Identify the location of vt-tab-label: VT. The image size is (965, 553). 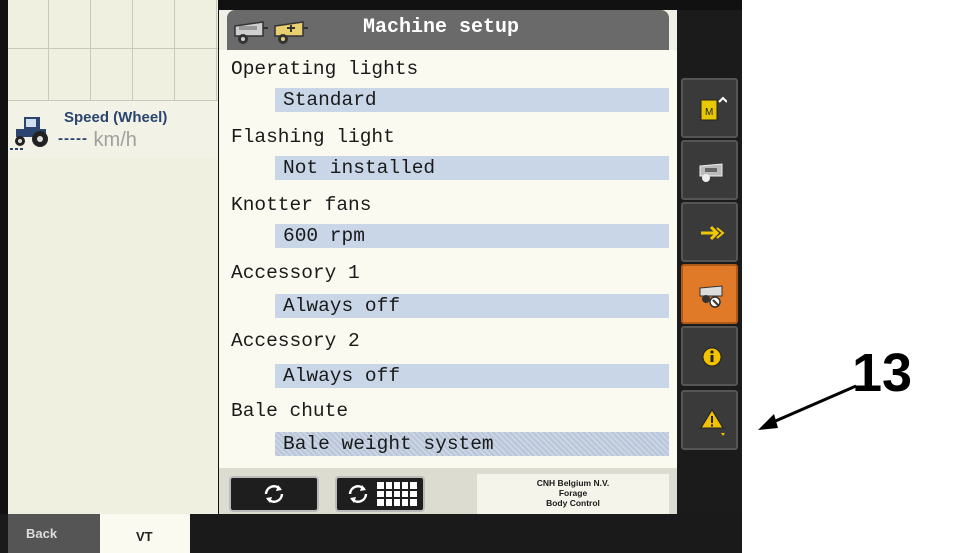
(144, 536).